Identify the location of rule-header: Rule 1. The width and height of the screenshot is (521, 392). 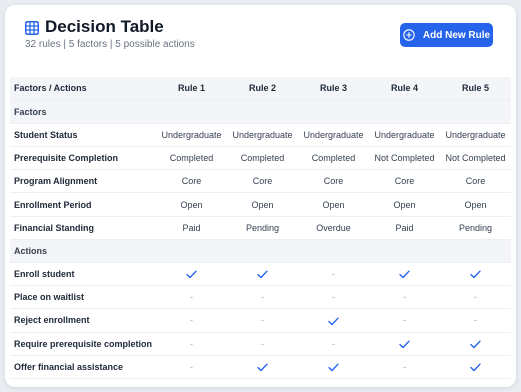
(191, 89).